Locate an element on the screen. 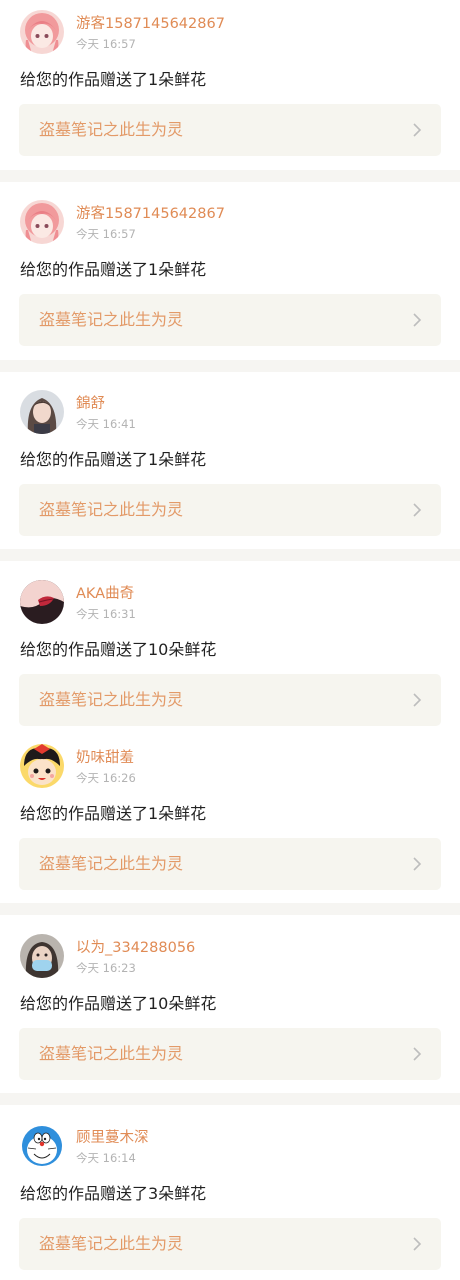 The image size is (460, 1280). timestamp: 今天 16:23 is located at coordinates (106, 968).